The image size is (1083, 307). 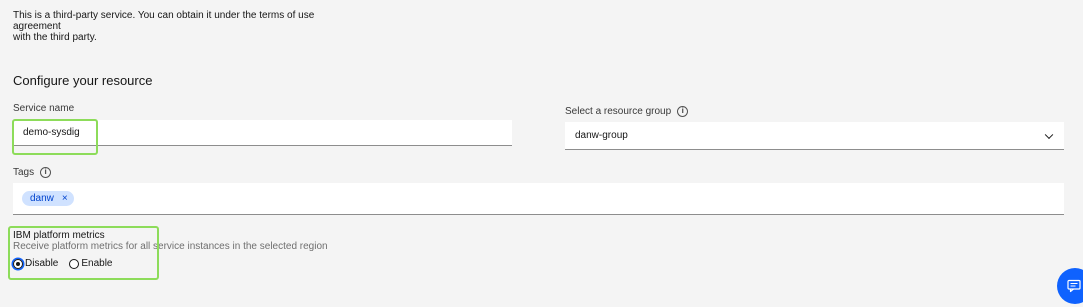 I want to click on platform-metrics-radio-group: Disable Enable, so click(x=63, y=263).